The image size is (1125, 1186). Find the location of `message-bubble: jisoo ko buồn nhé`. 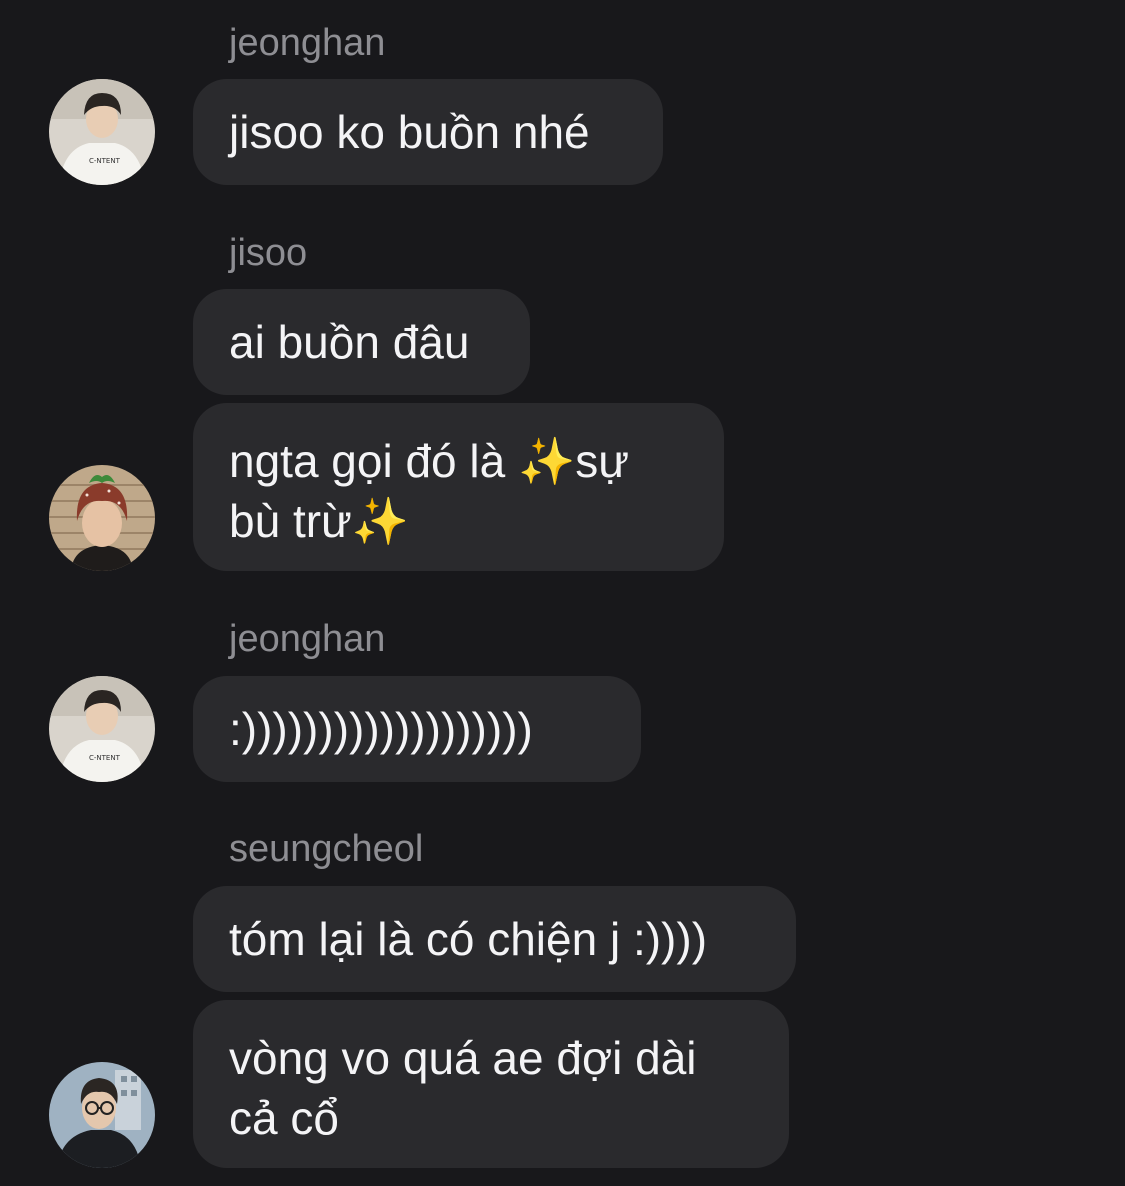

message-bubble: jisoo ko buồn nhé is located at coordinates (428, 132).